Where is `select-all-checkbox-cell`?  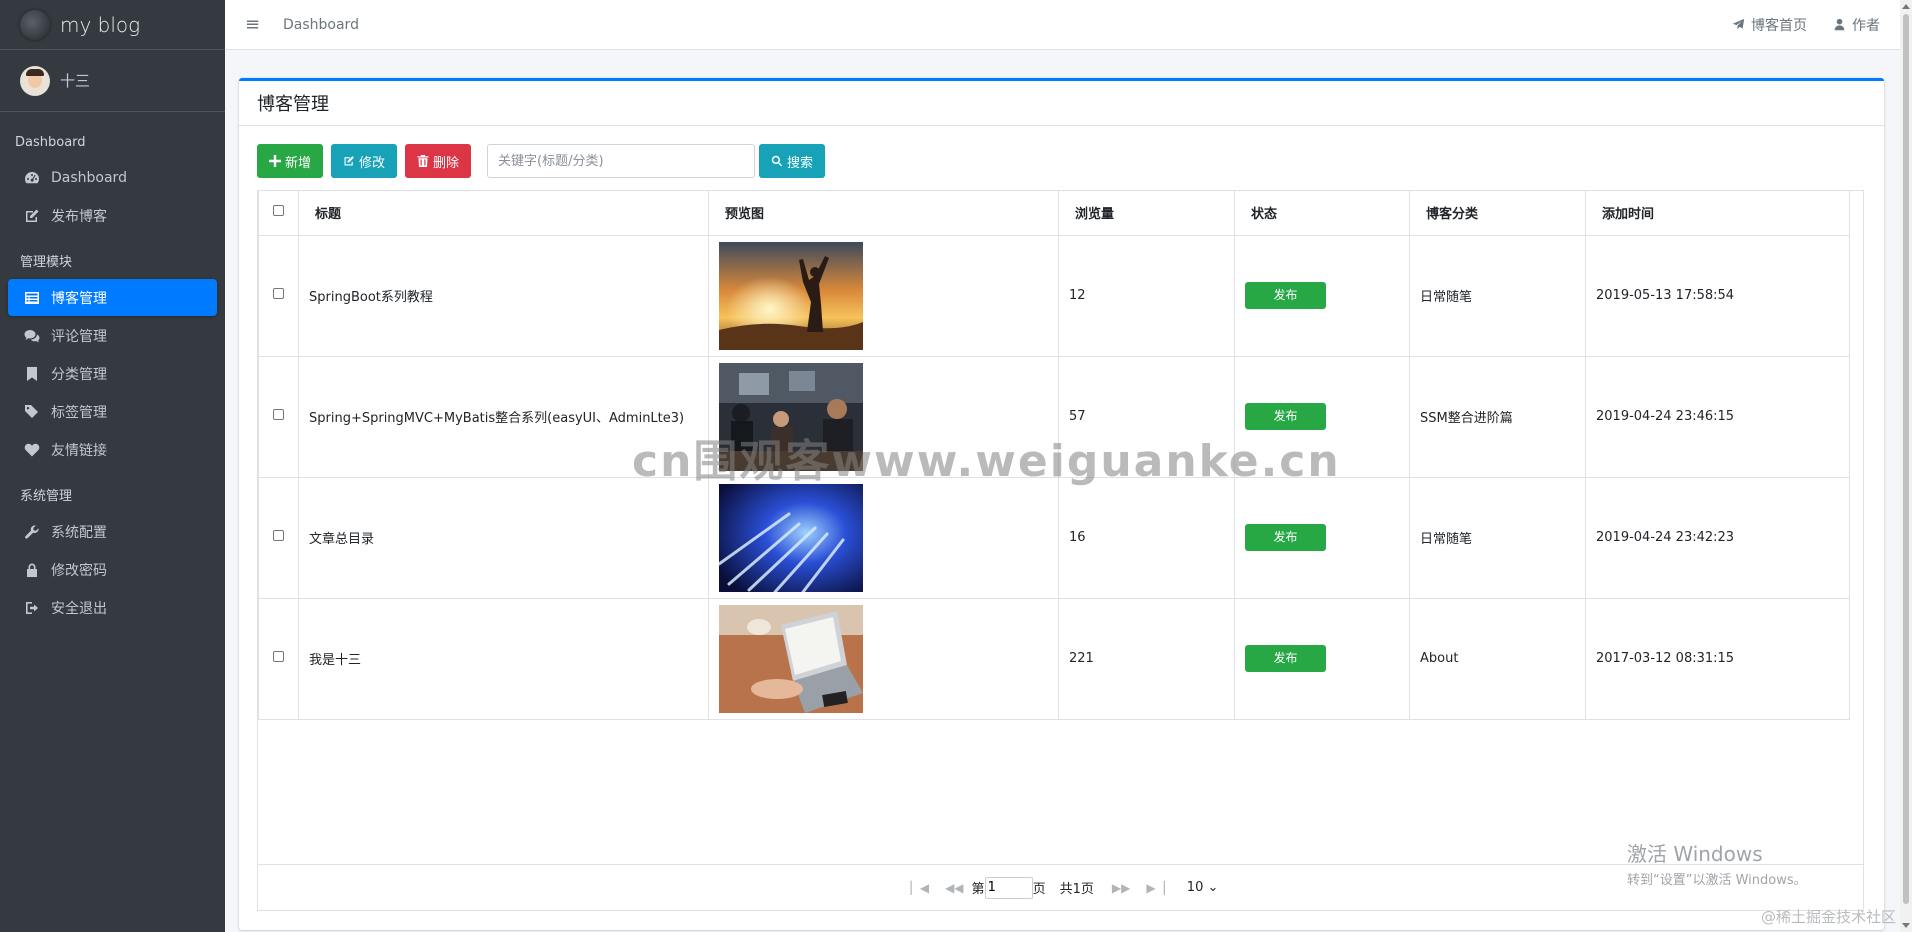
select-all-checkbox-cell is located at coordinates (278, 213).